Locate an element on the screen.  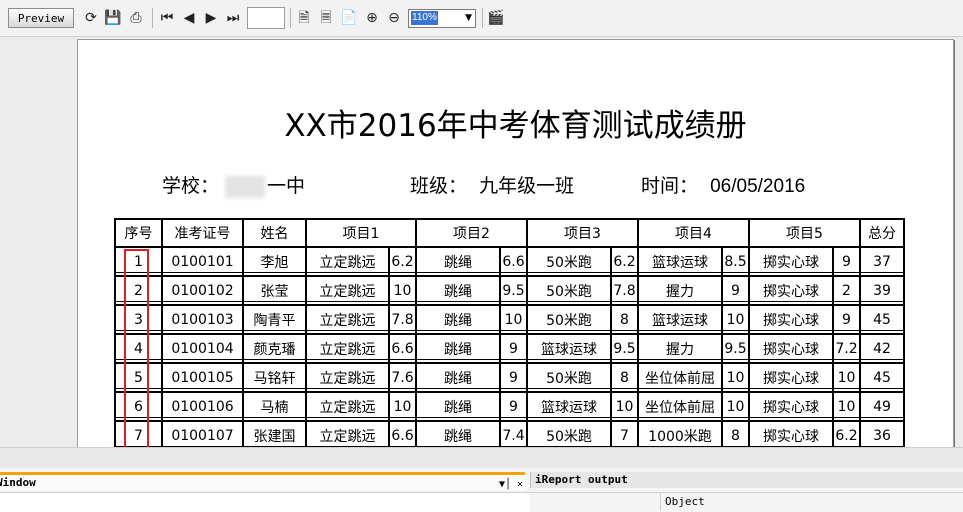
close-icon: ✕ is located at coordinates (520, 485).